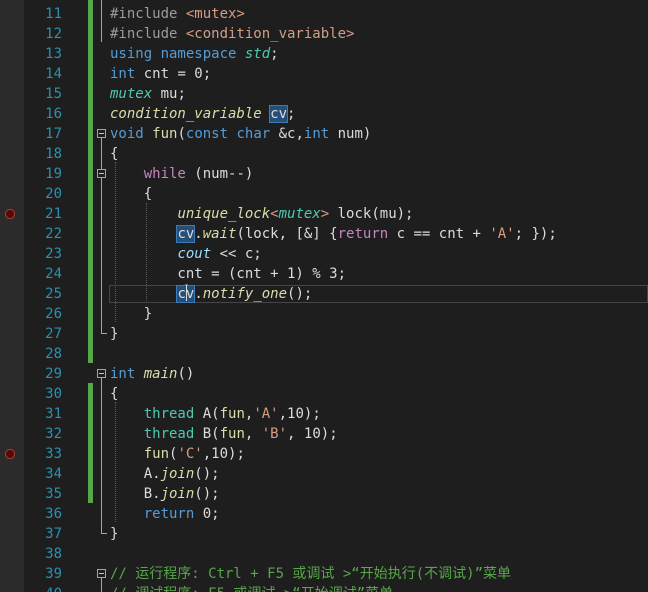 The width and height of the screenshot is (648, 592). Describe the element at coordinates (324, 414) in the screenshot. I see `code-line: 31 thread A(fun,'A',10);` at that location.